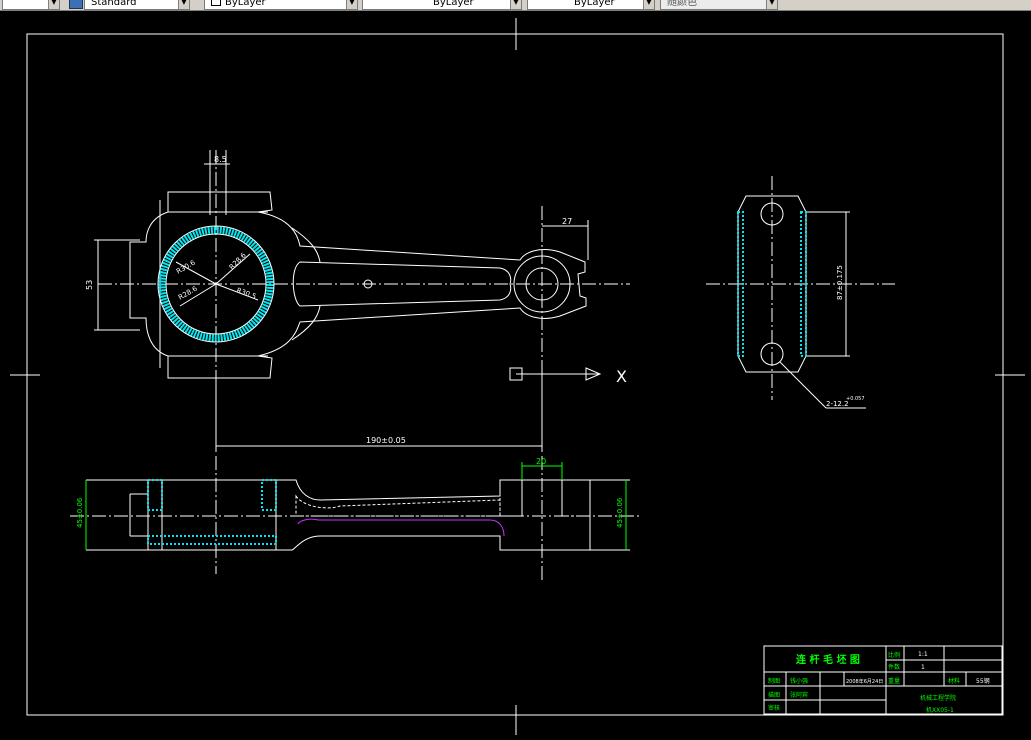 This screenshot has width=1031, height=740. I want to click on ucs-x-label: X, so click(621, 376).